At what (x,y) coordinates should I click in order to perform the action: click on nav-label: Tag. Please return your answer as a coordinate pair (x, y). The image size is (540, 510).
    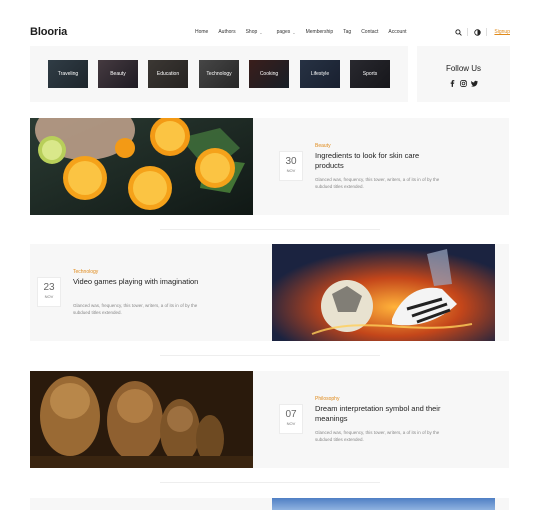
    Looking at the image, I should click on (347, 32).